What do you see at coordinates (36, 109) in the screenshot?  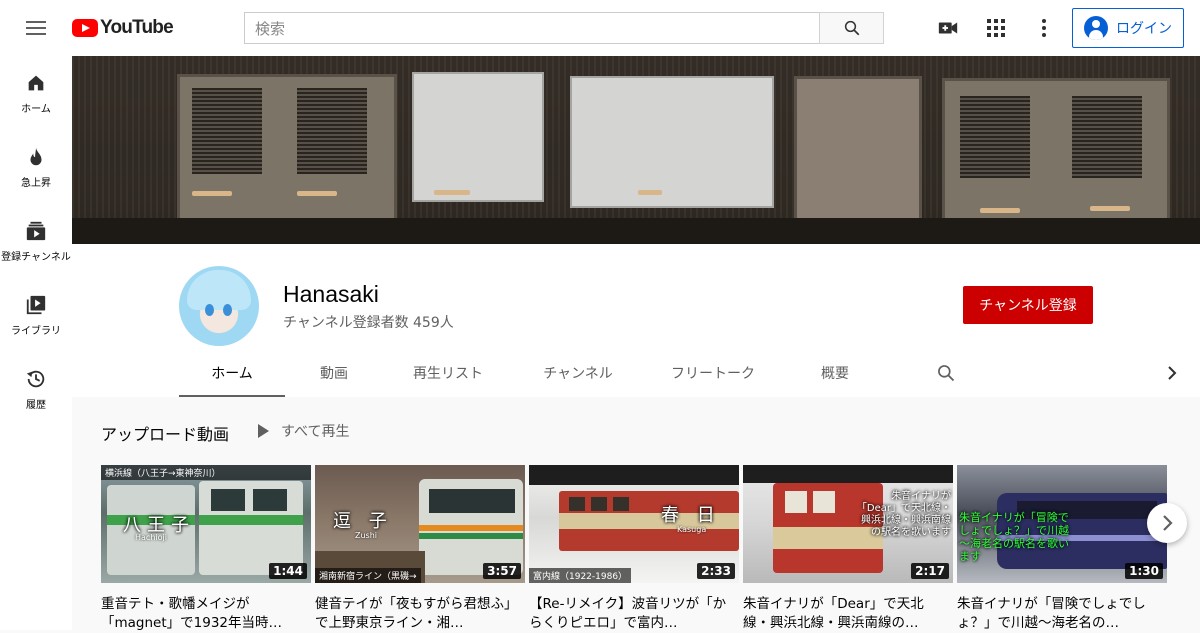 I see `sidebar-item-label: ホーム` at bounding box center [36, 109].